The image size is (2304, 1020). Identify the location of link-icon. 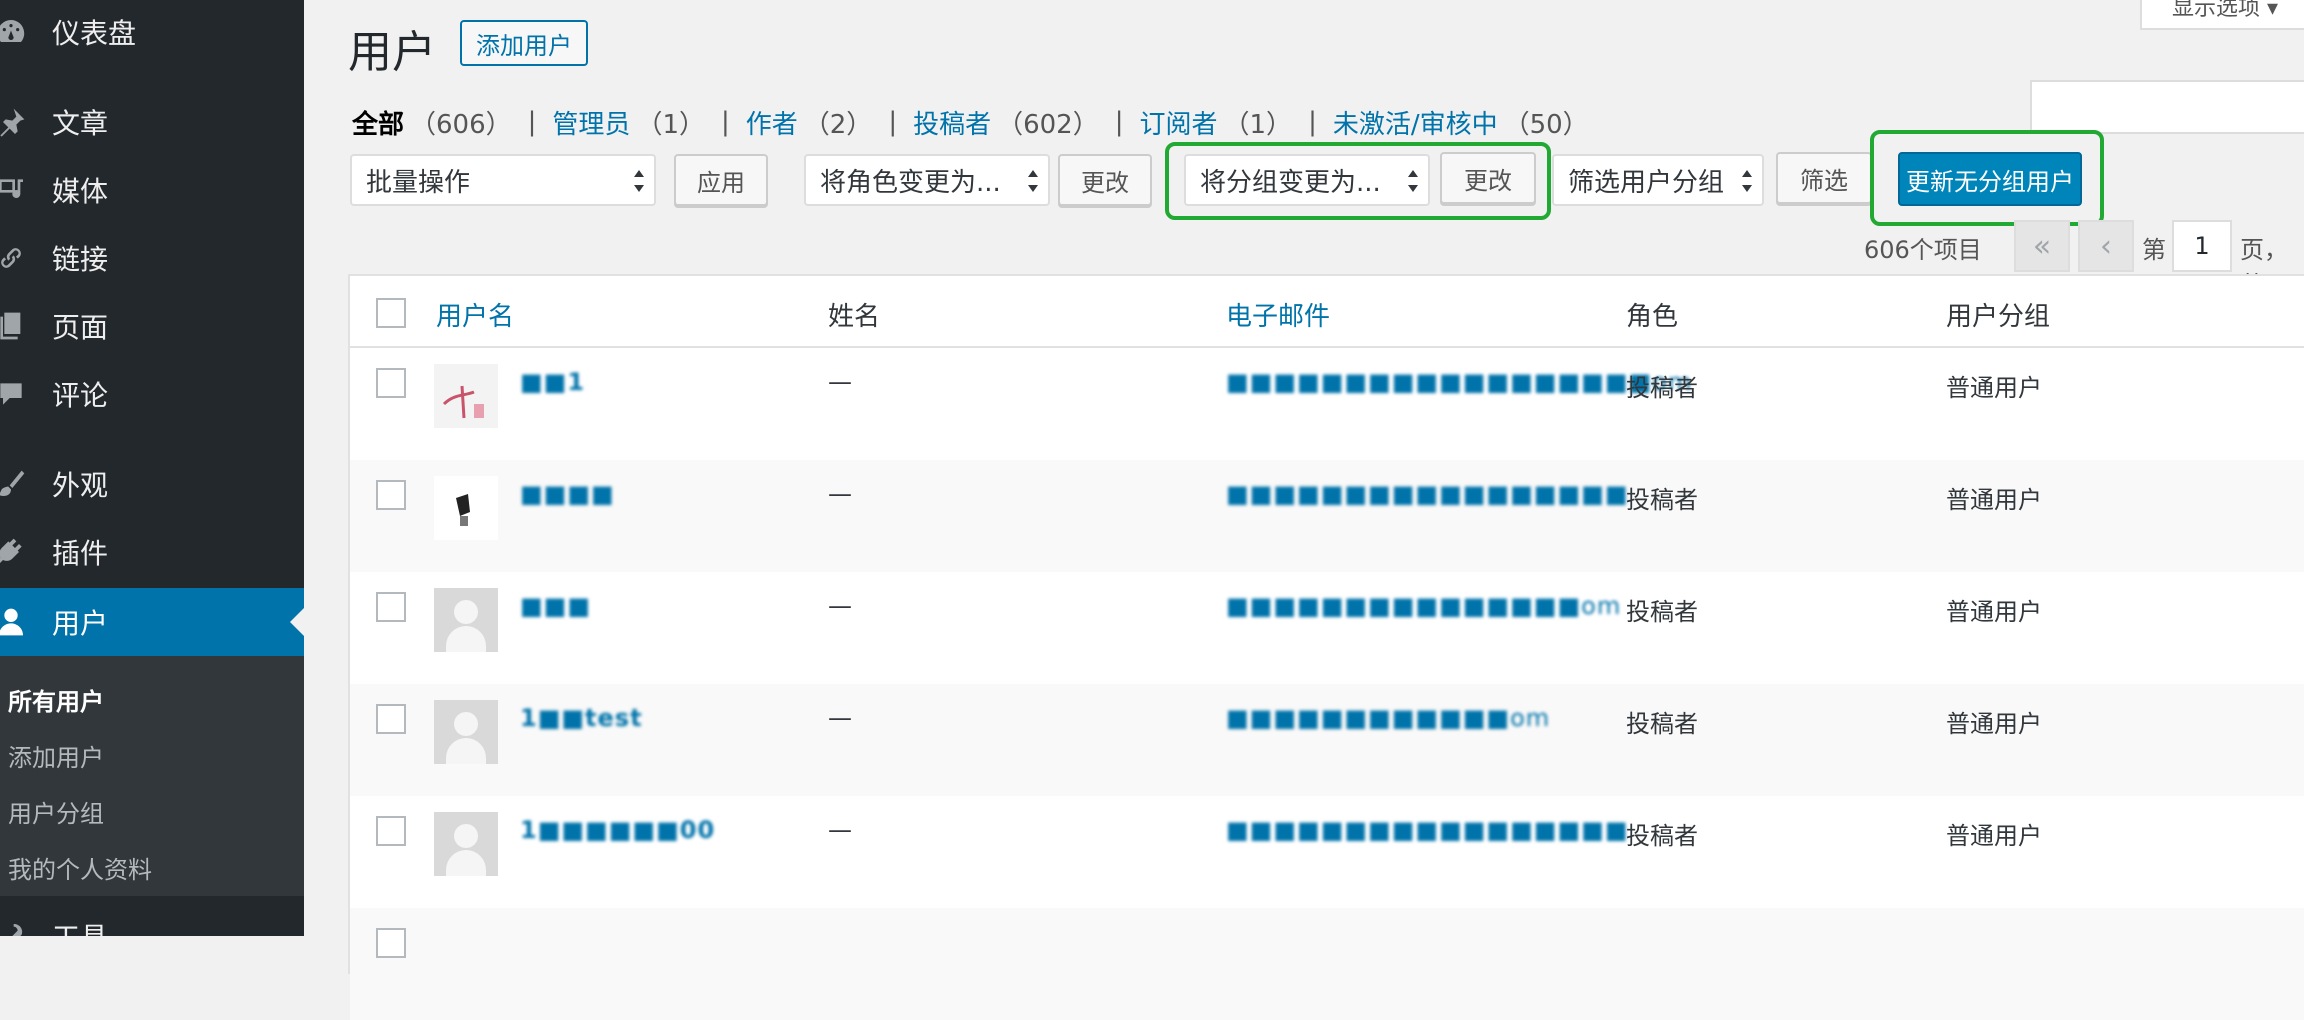
(17, 258).